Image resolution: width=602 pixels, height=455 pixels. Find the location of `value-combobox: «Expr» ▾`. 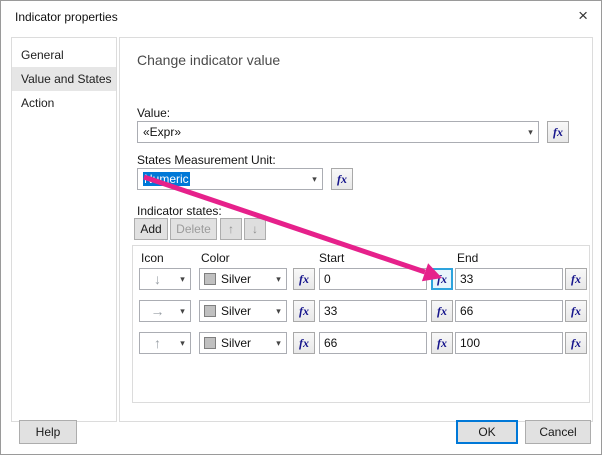

value-combobox: «Expr» ▾ is located at coordinates (338, 132).